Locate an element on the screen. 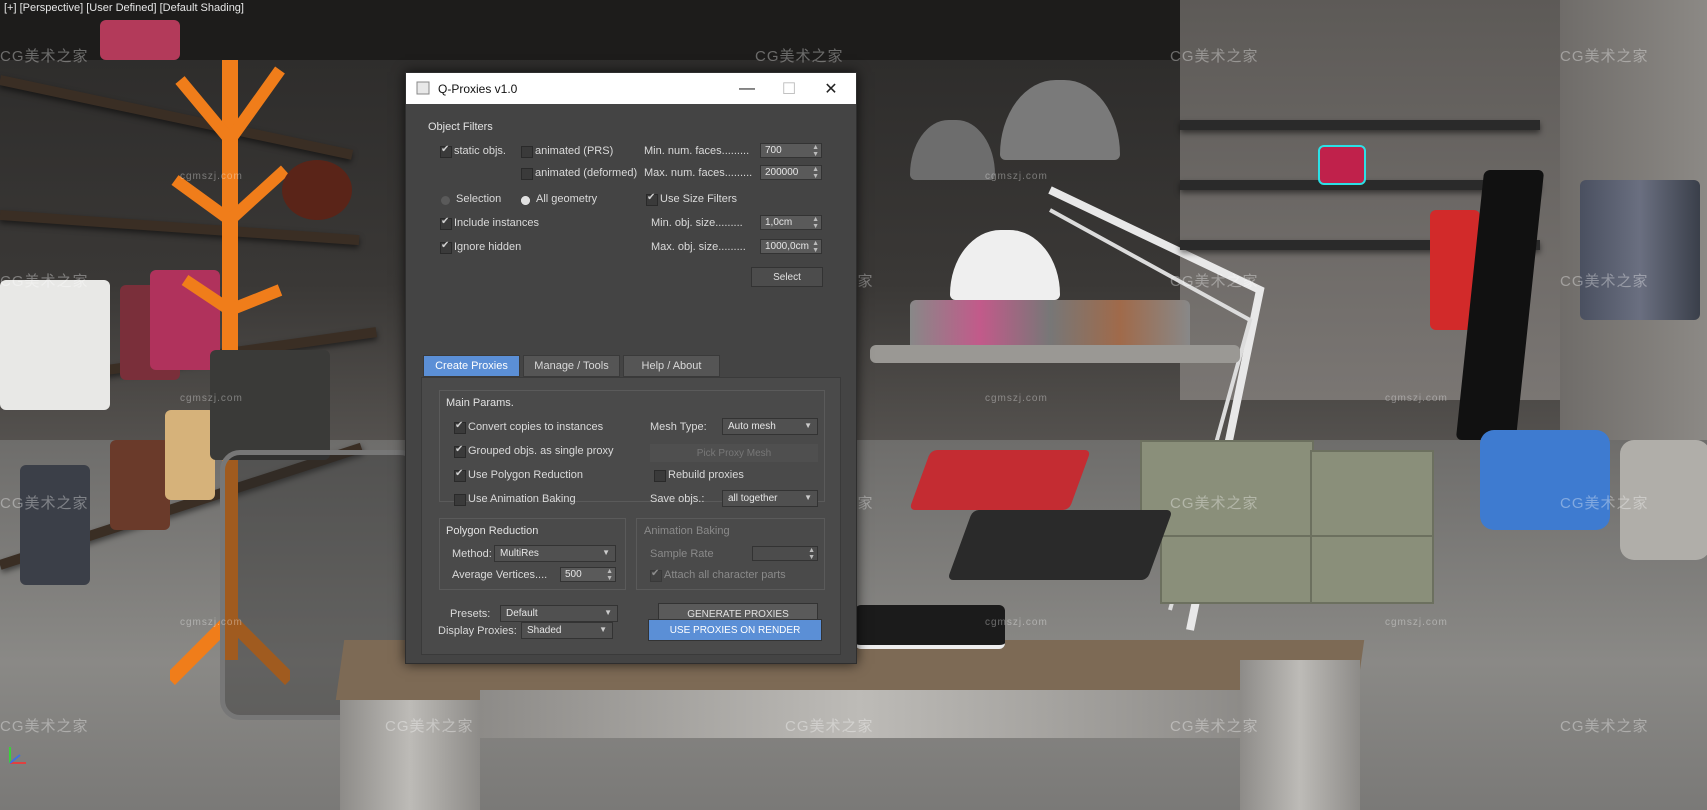 Image resolution: width=1707 pixels, height=810 pixels. mesh-type-value: Auto mesh is located at coordinates (752, 426).